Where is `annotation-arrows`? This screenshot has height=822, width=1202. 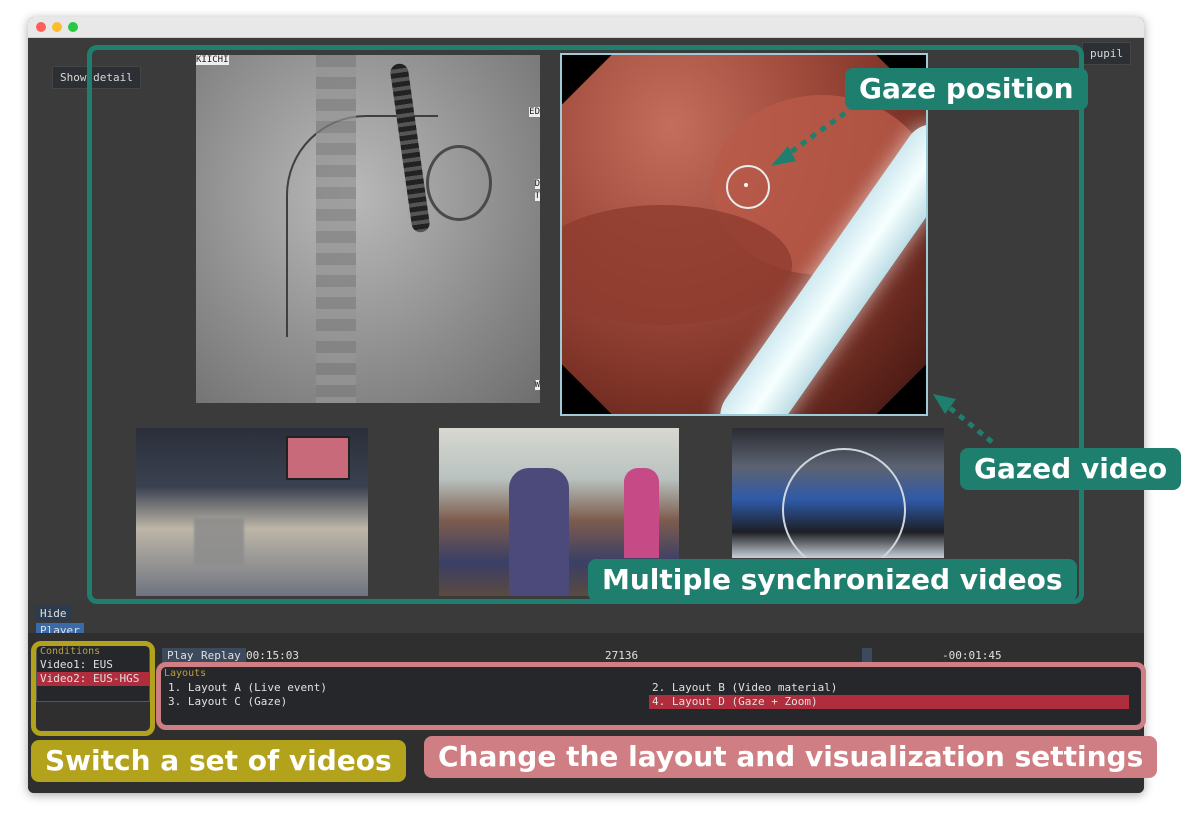 annotation-arrows is located at coordinates (882, 277).